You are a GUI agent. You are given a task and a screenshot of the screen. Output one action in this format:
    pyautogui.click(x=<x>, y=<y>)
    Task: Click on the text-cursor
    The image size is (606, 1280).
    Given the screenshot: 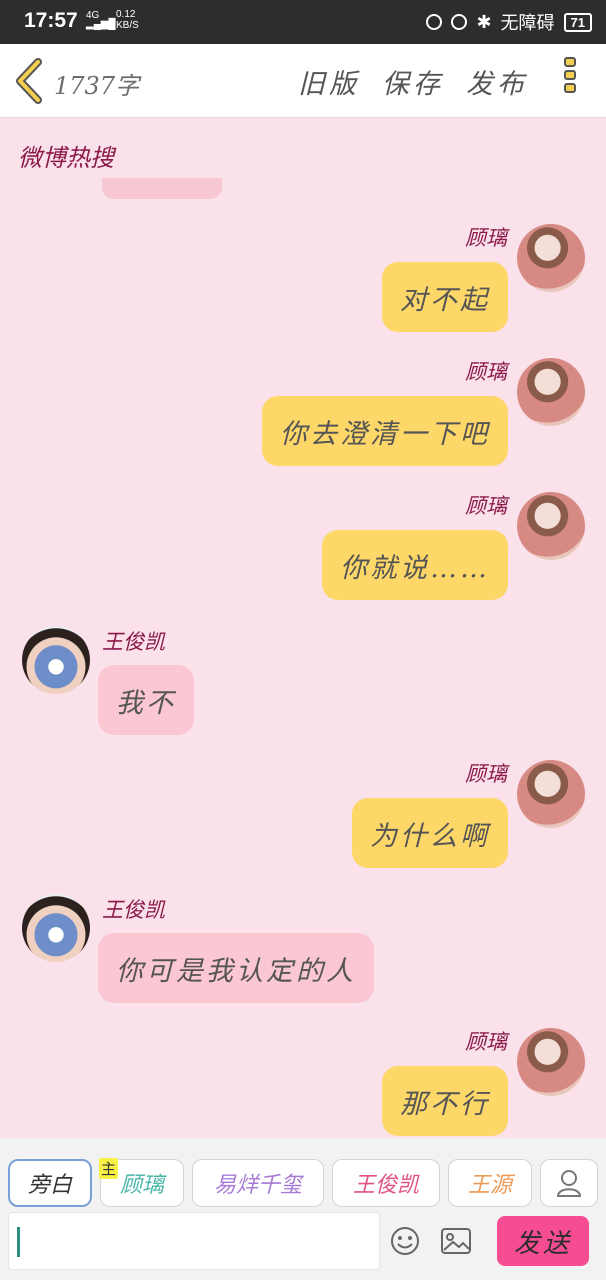 What is the action you would take?
    pyautogui.click(x=18, y=1242)
    